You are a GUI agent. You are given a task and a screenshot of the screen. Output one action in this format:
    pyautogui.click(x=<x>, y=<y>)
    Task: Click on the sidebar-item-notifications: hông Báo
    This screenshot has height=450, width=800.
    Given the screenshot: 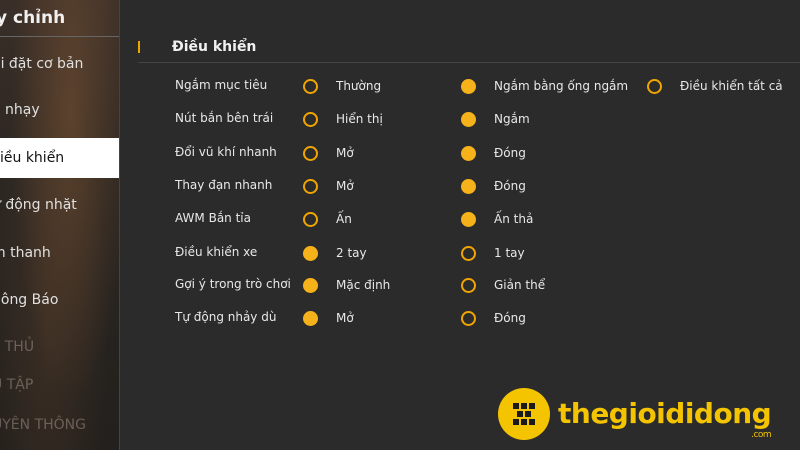 What is the action you would take?
    pyautogui.click(x=59, y=300)
    